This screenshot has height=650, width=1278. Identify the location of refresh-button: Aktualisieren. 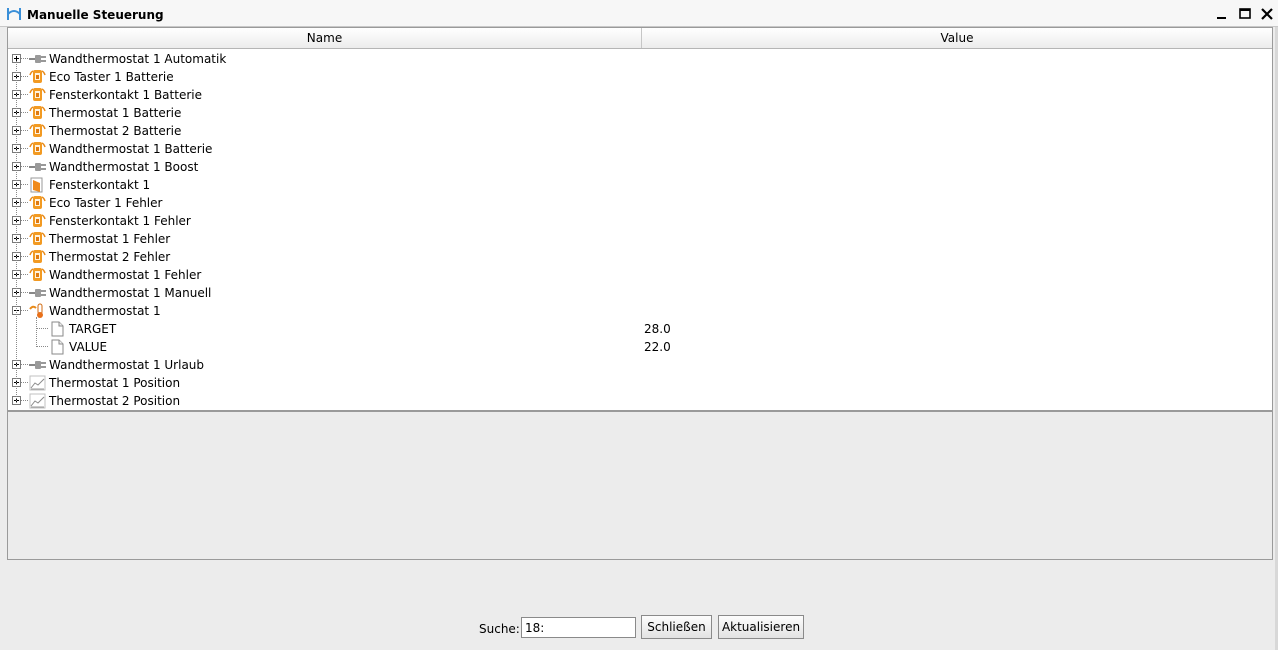
(761, 627).